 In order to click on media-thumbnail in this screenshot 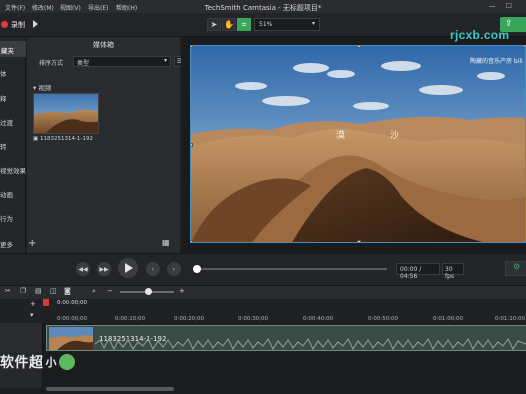, I will do `click(66, 113)`.